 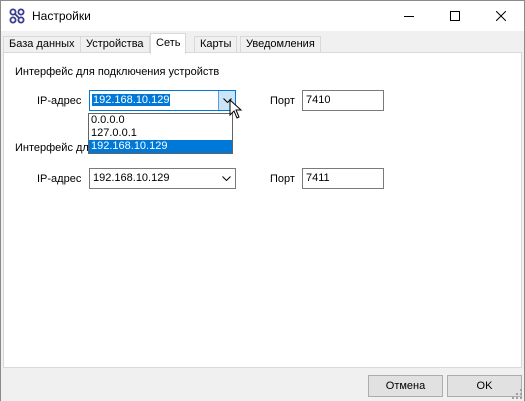 I want to click on resize-grip-icon, so click(x=517, y=394).